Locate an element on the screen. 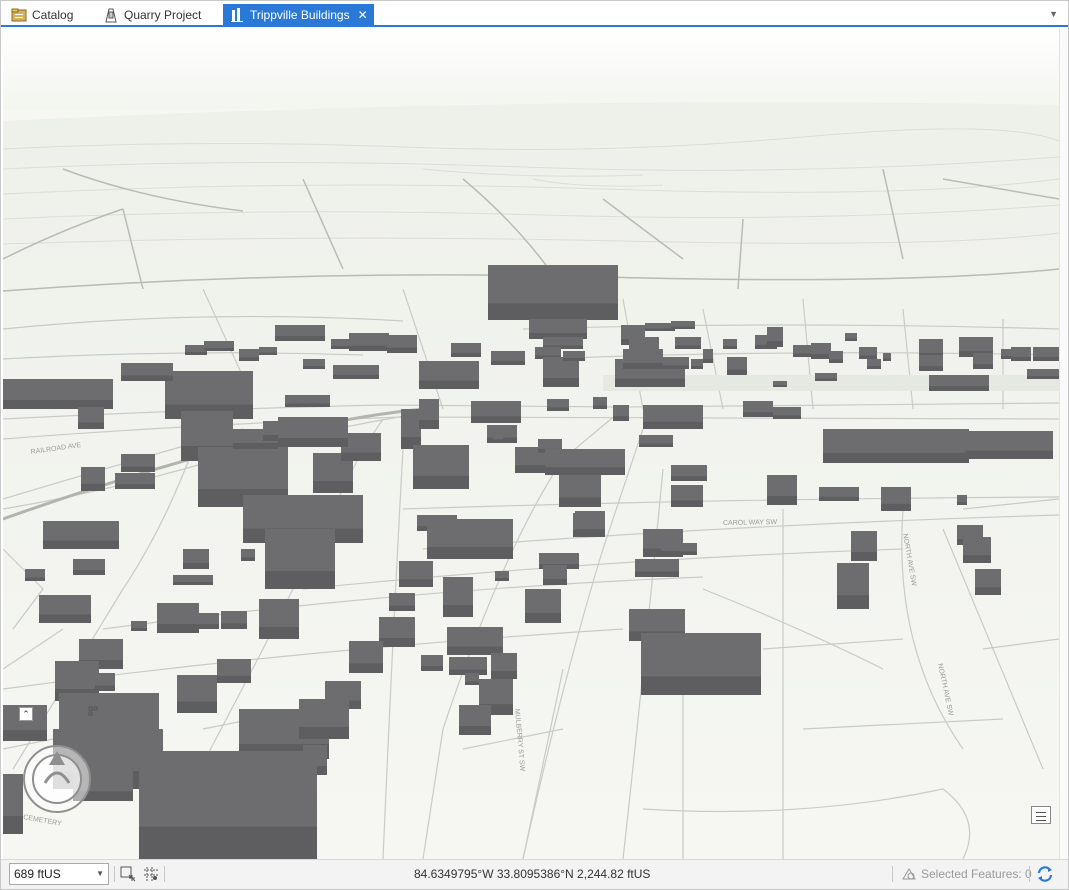 The width and height of the screenshot is (1069, 890). on-screen-navigator-icon is located at coordinates (57, 779).